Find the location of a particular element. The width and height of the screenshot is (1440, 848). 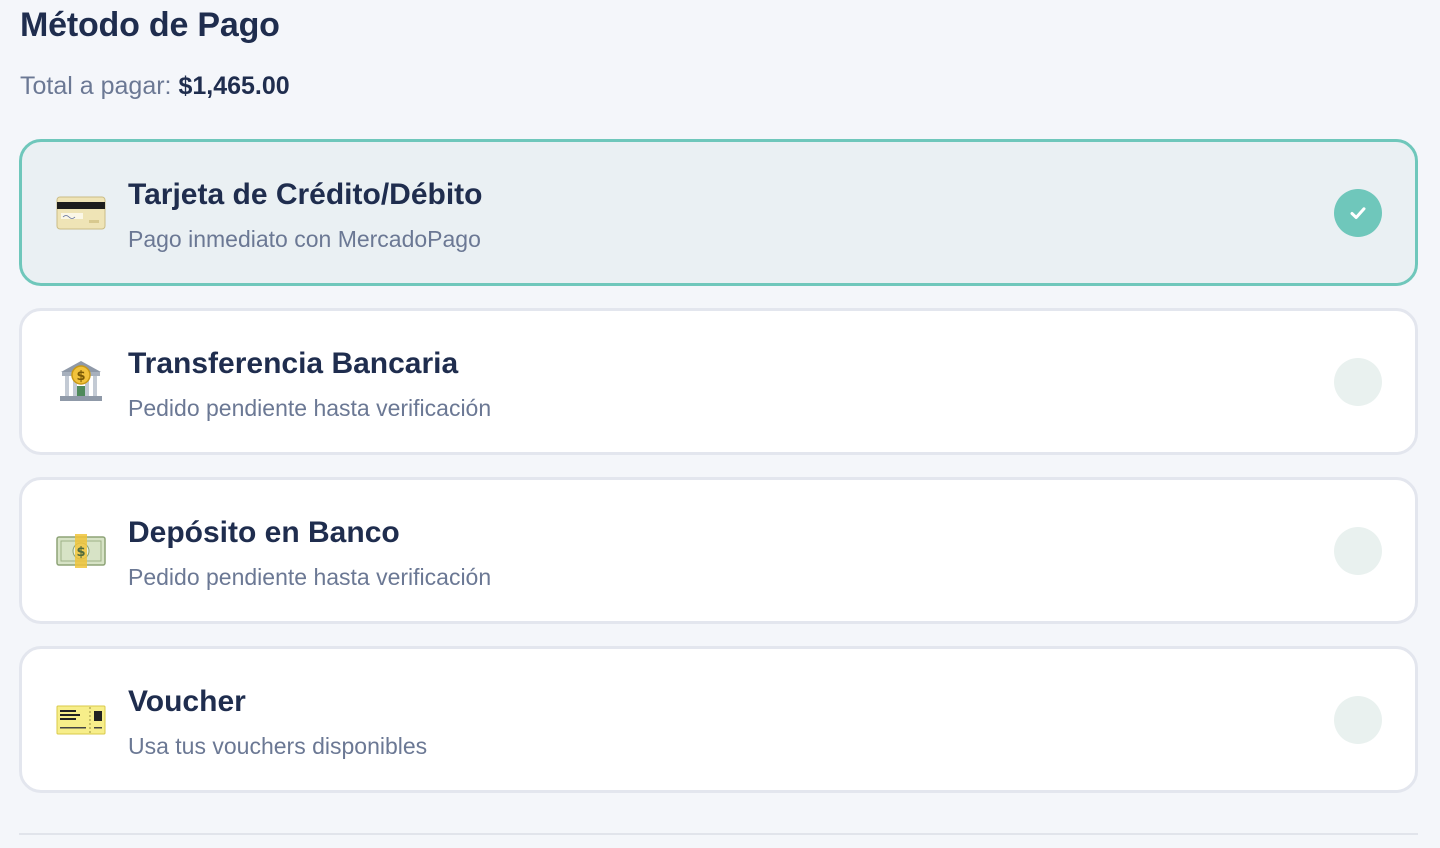

section-divider is located at coordinates (718, 834).